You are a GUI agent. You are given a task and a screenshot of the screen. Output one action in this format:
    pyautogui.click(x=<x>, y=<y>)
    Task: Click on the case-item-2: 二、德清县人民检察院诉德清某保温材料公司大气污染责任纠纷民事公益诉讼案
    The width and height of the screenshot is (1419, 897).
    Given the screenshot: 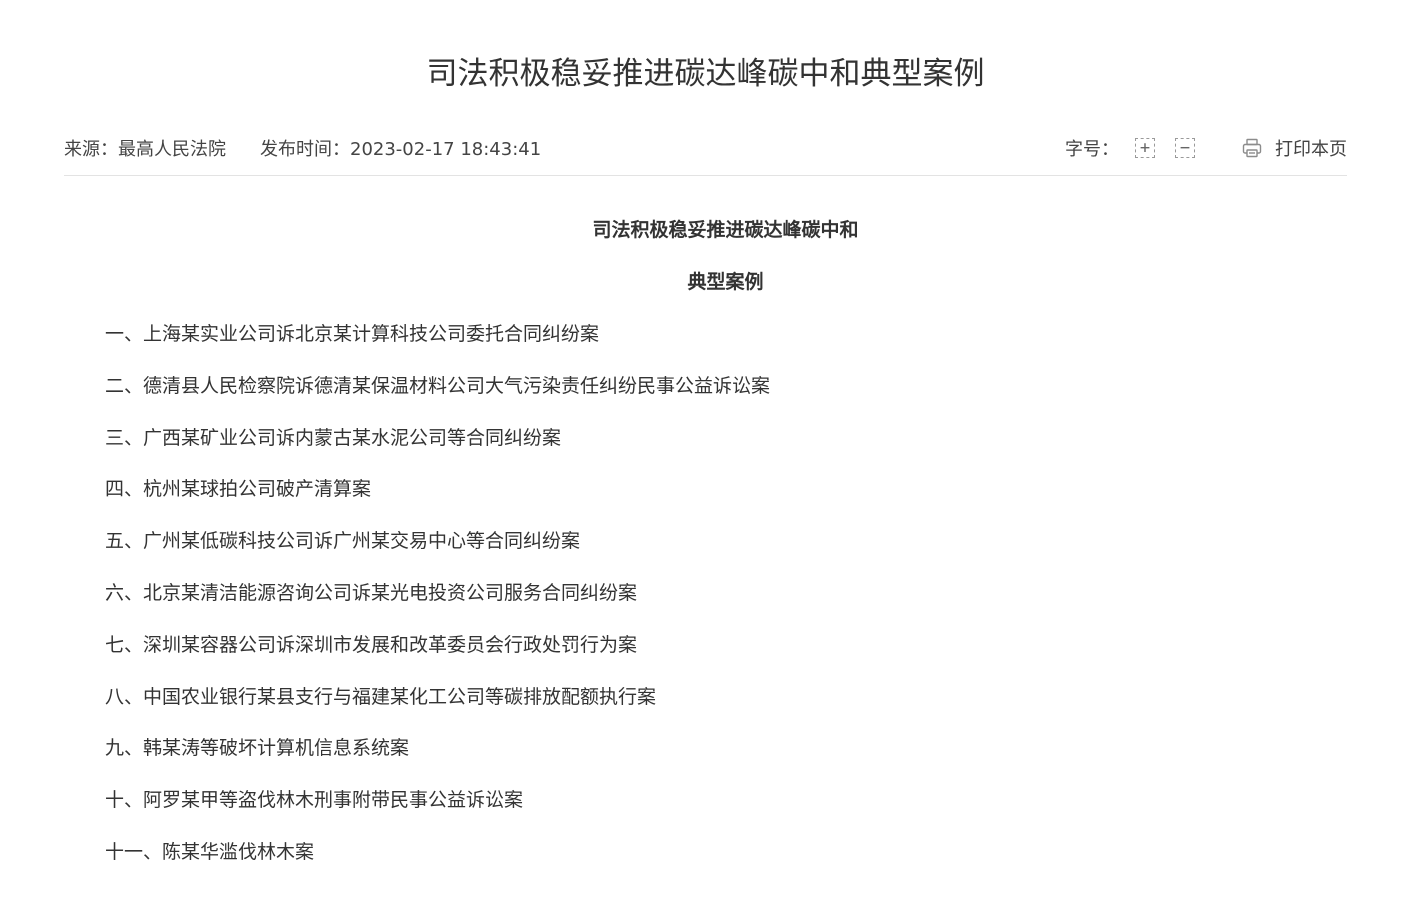 What is the action you would take?
    pyautogui.click(x=438, y=385)
    